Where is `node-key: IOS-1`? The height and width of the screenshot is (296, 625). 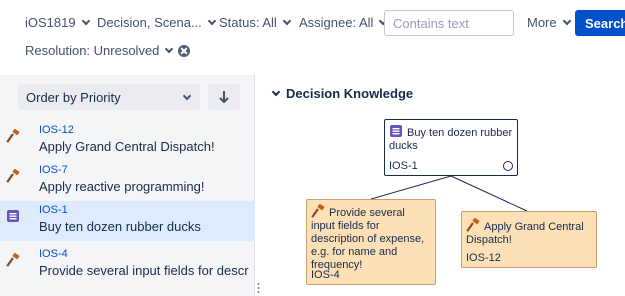 node-key: IOS-1 is located at coordinates (403, 166).